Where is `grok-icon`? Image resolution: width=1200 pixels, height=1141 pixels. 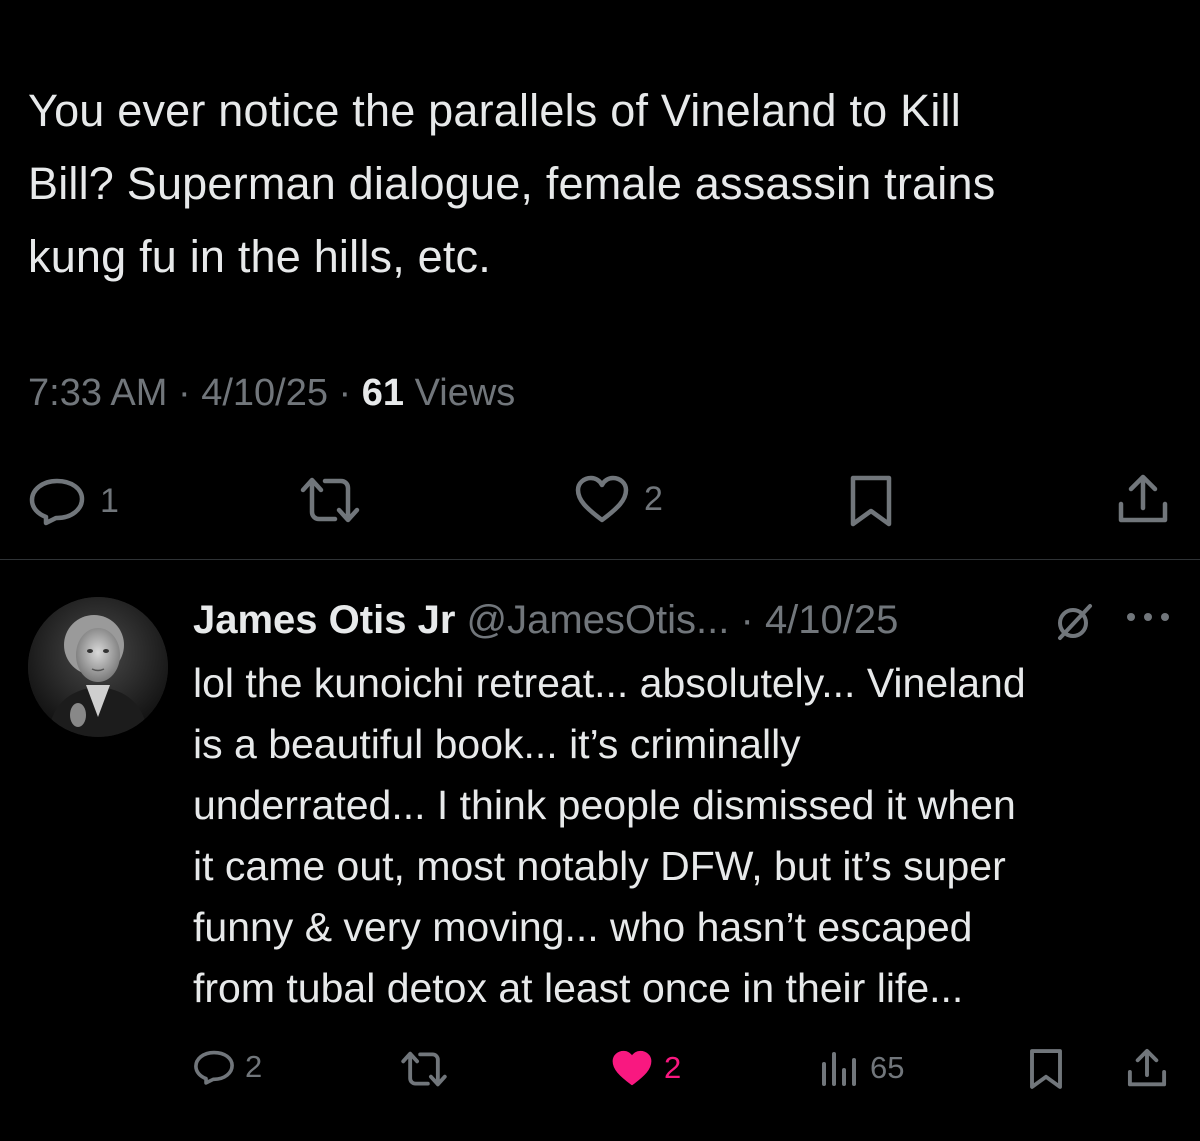 grok-icon is located at coordinates (1075, 622).